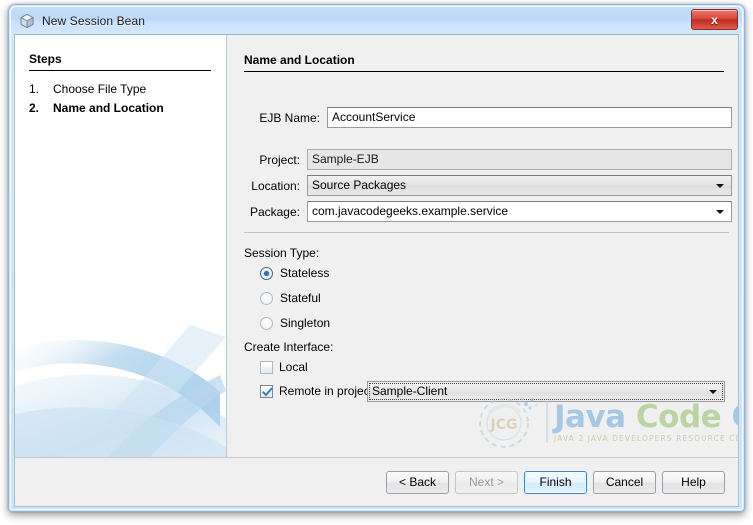 This screenshot has height=525, width=753. What do you see at coordinates (714, 19) in the screenshot?
I see `close-button: x` at bounding box center [714, 19].